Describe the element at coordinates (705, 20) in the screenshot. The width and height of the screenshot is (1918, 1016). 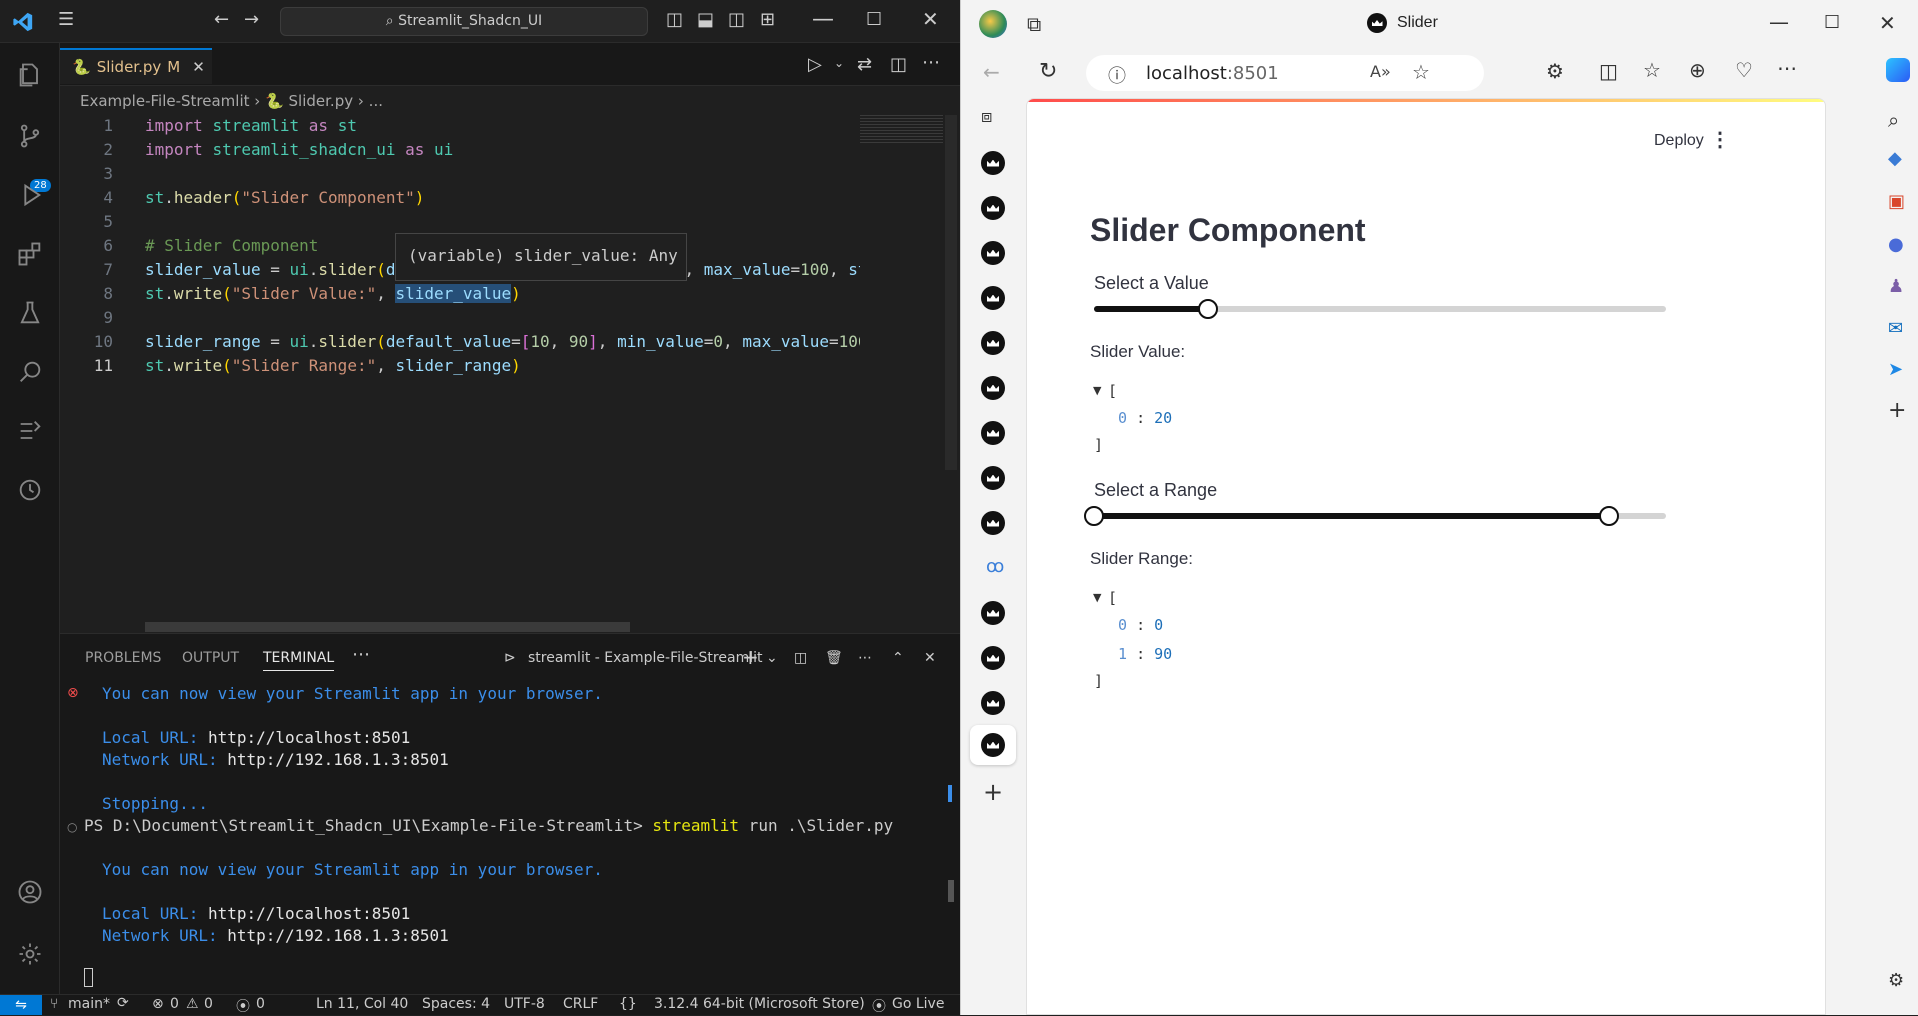
I see `toggle-panel-icon: ⬓` at that location.